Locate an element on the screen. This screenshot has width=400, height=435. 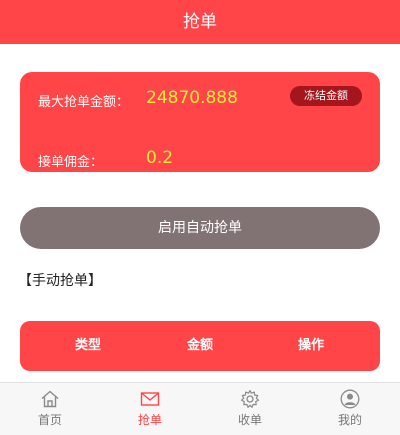
tab-home-label: 首页 is located at coordinates (49, 420).